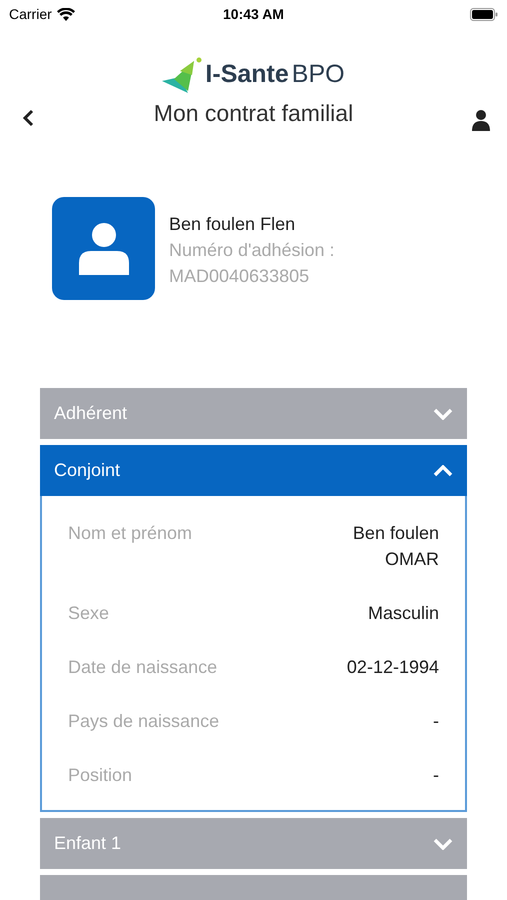 Image resolution: width=507 pixels, height=900 pixels. What do you see at coordinates (239, 276) in the screenshot?
I see `membership-number: MAD0040633805` at bounding box center [239, 276].